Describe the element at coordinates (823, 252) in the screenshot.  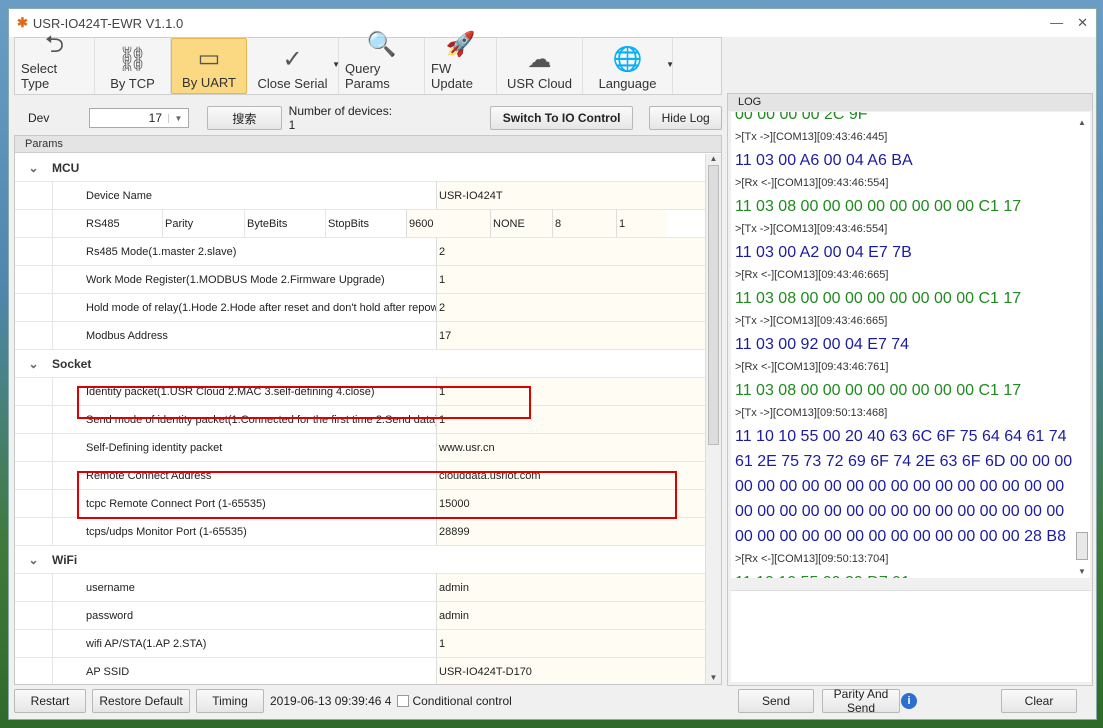
I see `log-data-line: 11 03 00 A2 00 04 E7 7B` at that location.